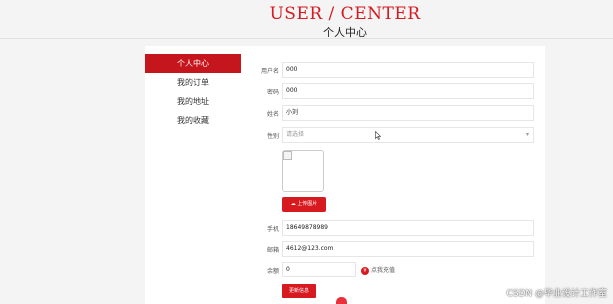  What do you see at coordinates (383, 270) in the screenshot?
I see `recharge-label: 点我充值` at bounding box center [383, 270].